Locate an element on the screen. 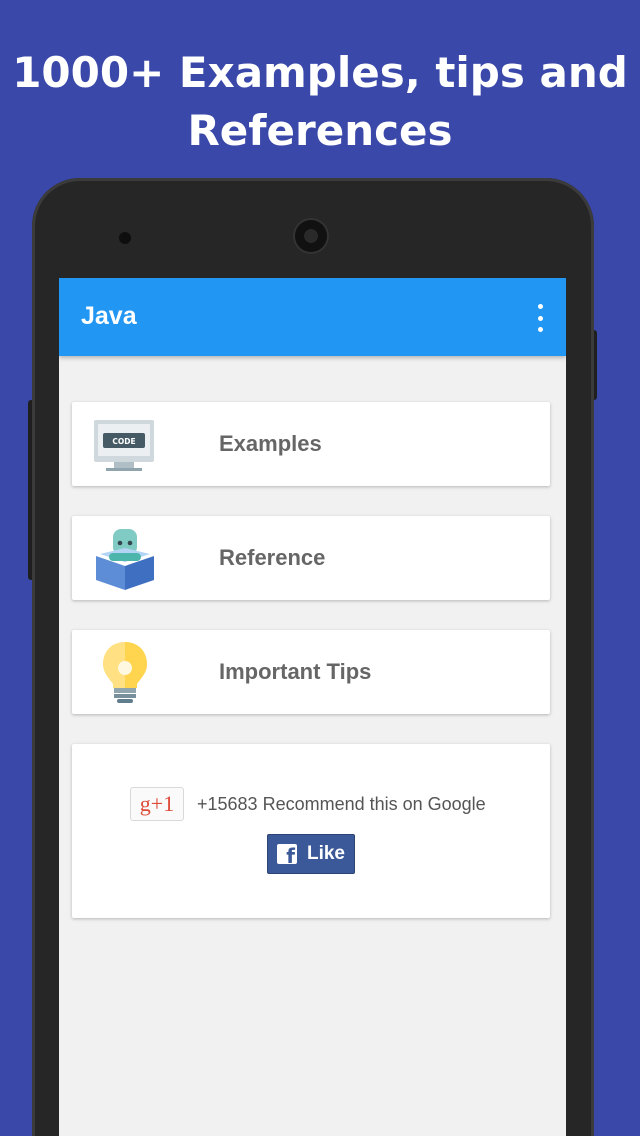 The width and height of the screenshot is (640, 1136). app-title: Java is located at coordinates (109, 316).